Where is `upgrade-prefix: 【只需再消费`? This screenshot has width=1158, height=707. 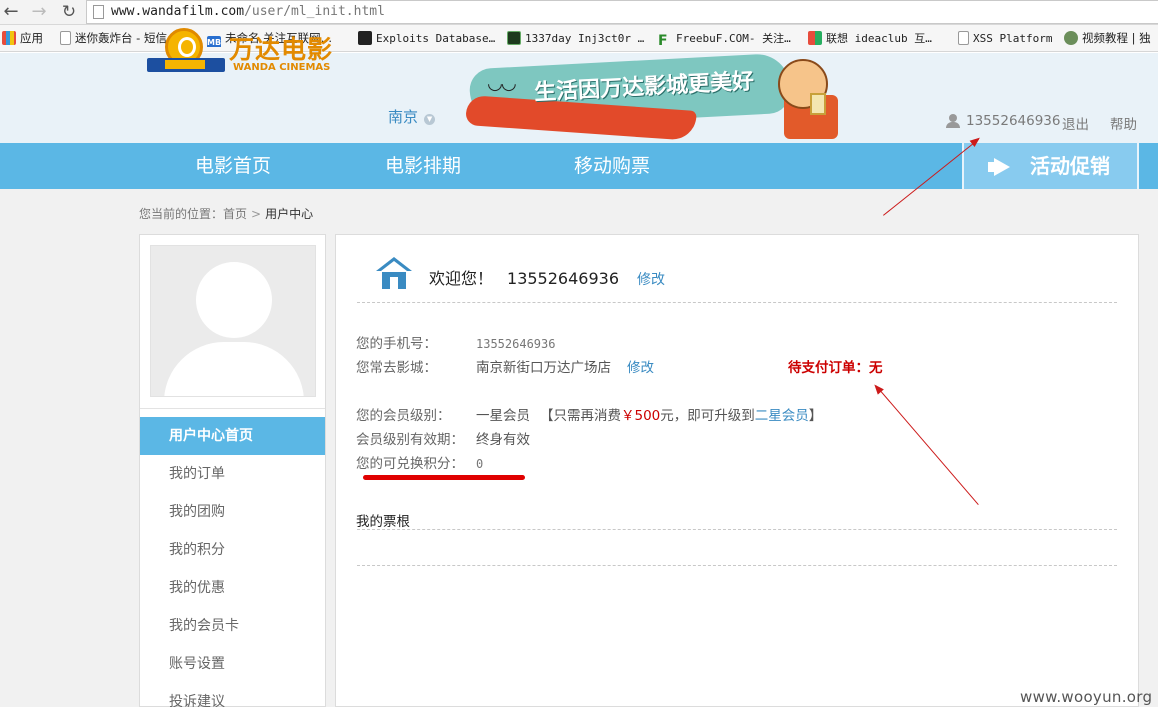
upgrade-prefix: 【只需再消费 is located at coordinates (580, 416).